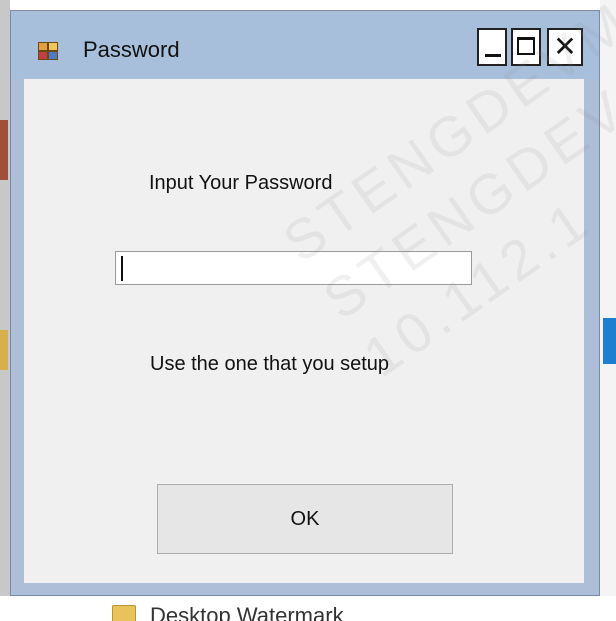  I want to click on background-left-edge, so click(5, 310).